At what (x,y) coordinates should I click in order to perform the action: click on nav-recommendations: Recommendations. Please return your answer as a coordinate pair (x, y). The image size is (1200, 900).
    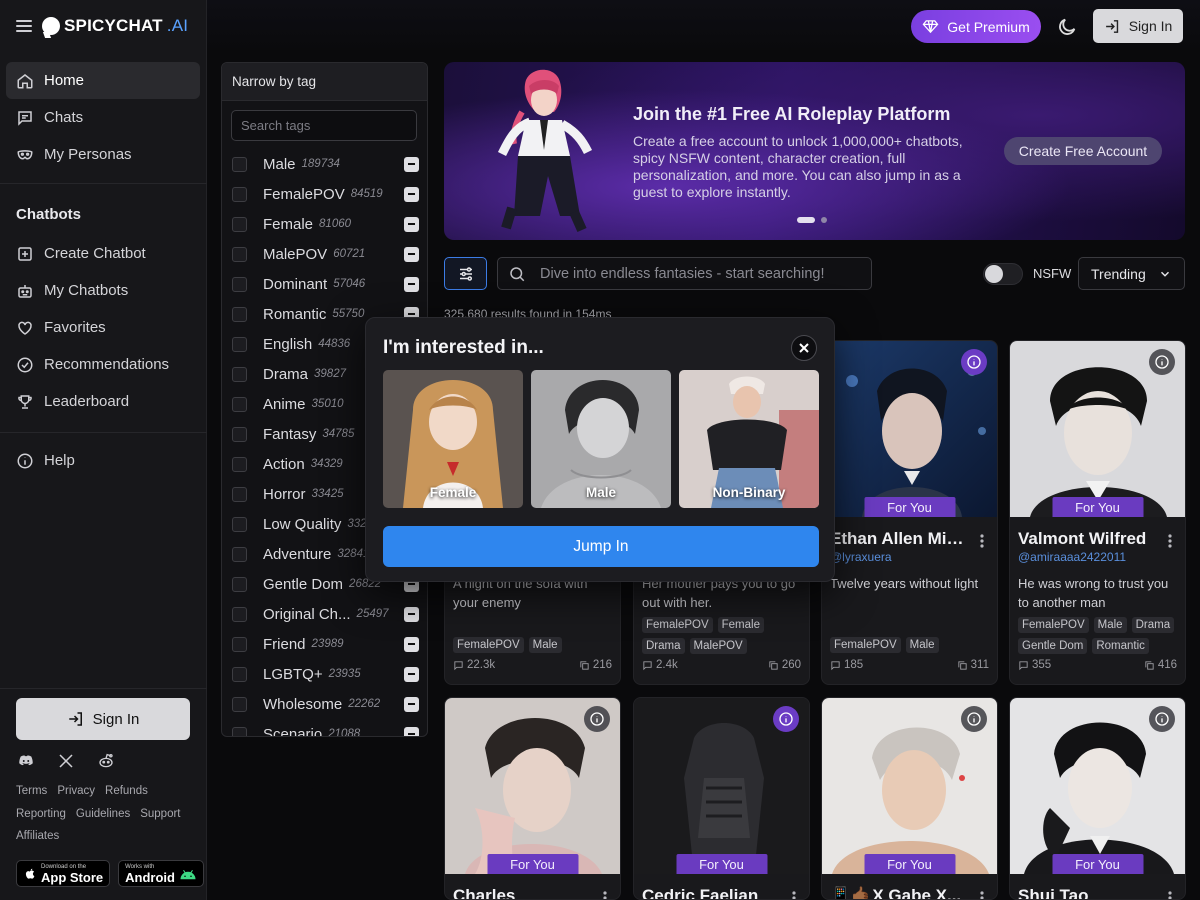
    Looking at the image, I should click on (103, 364).